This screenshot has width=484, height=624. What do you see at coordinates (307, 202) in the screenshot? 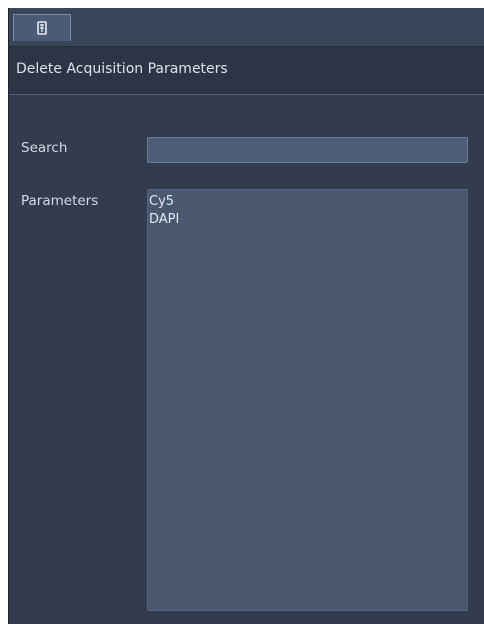
I see `list-item: Cy5` at bounding box center [307, 202].